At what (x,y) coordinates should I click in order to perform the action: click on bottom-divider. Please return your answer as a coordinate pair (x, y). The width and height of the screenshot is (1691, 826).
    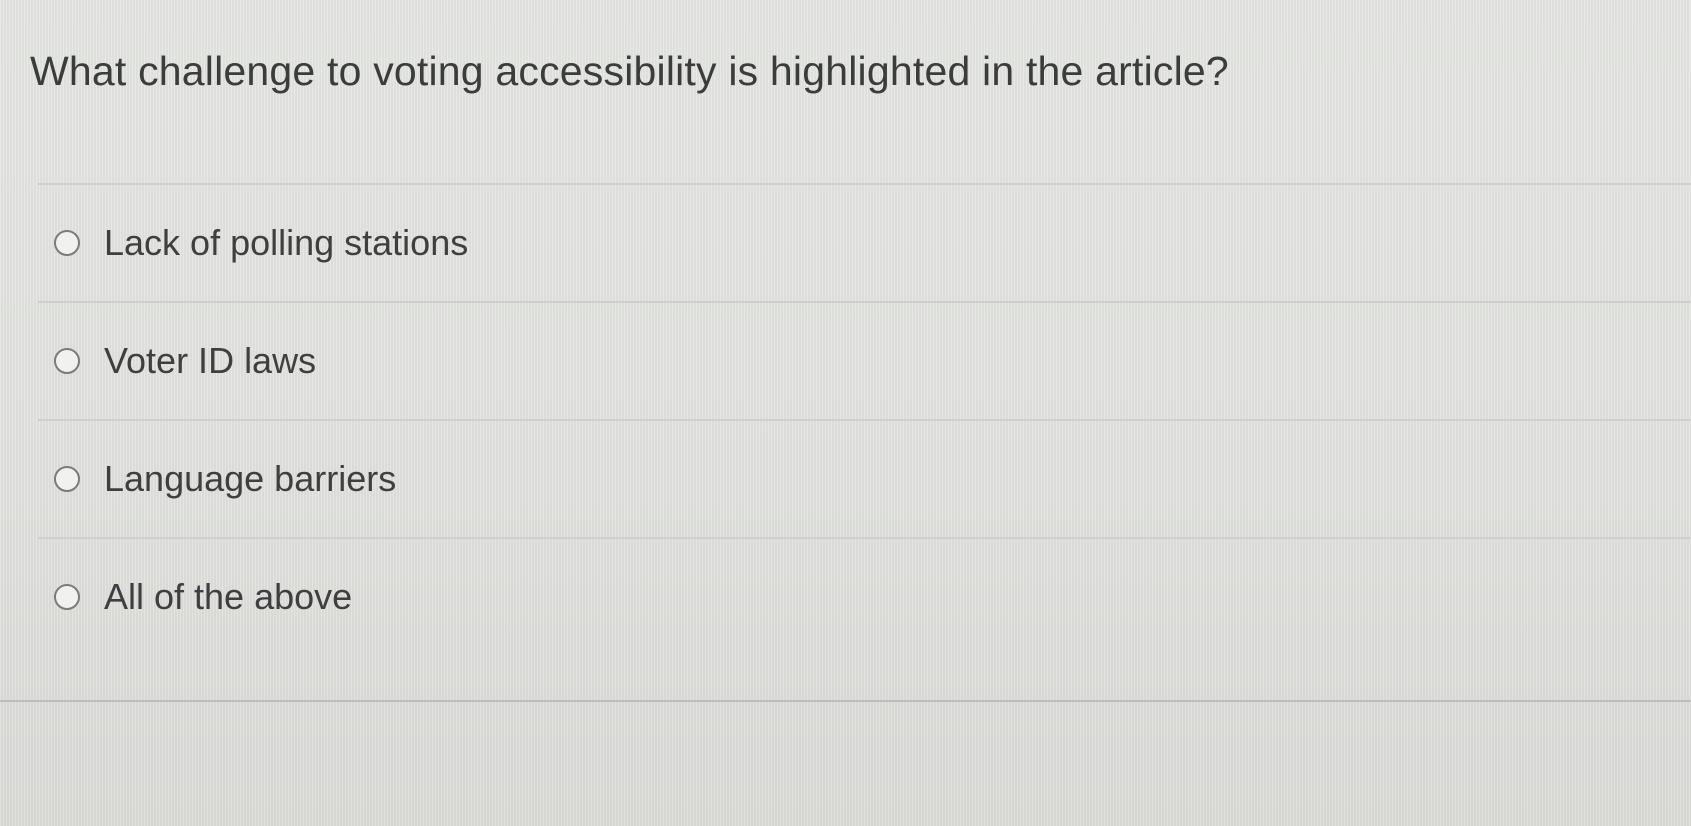
    Looking at the image, I should click on (845, 701).